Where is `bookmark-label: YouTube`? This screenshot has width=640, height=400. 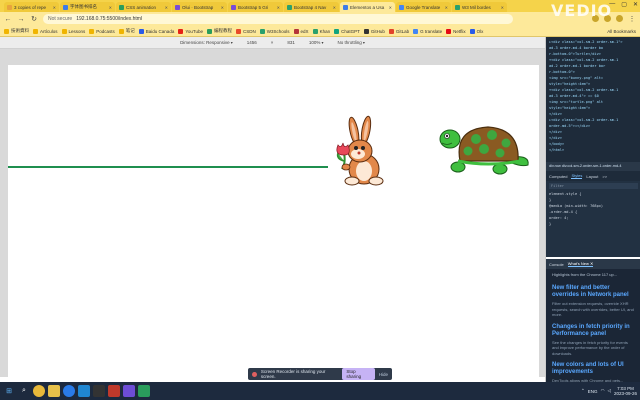 bookmark-label: YouTube is located at coordinates (194, 31).